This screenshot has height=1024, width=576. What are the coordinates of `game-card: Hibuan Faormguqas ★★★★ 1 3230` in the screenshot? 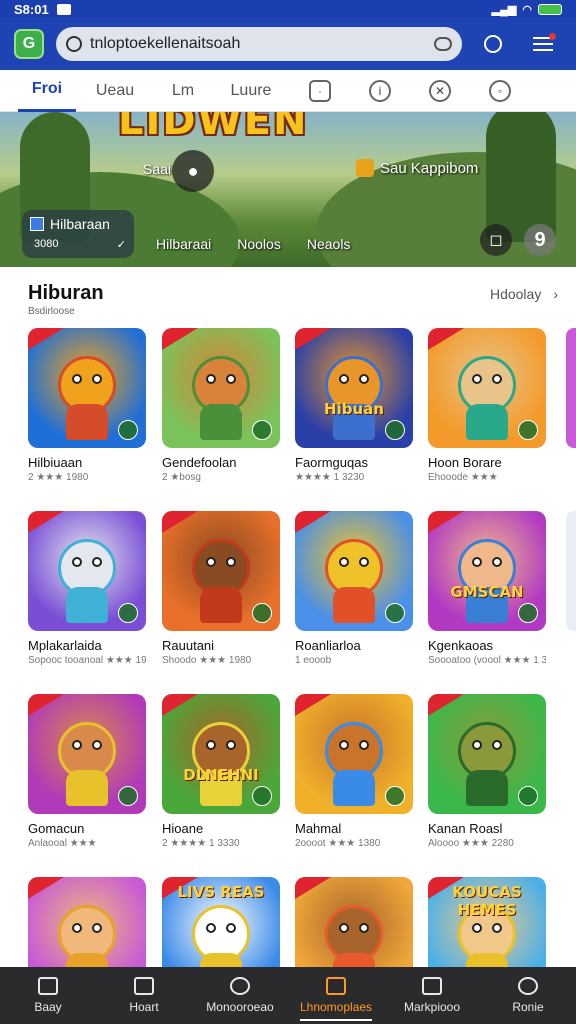 It's located at (354, 405).